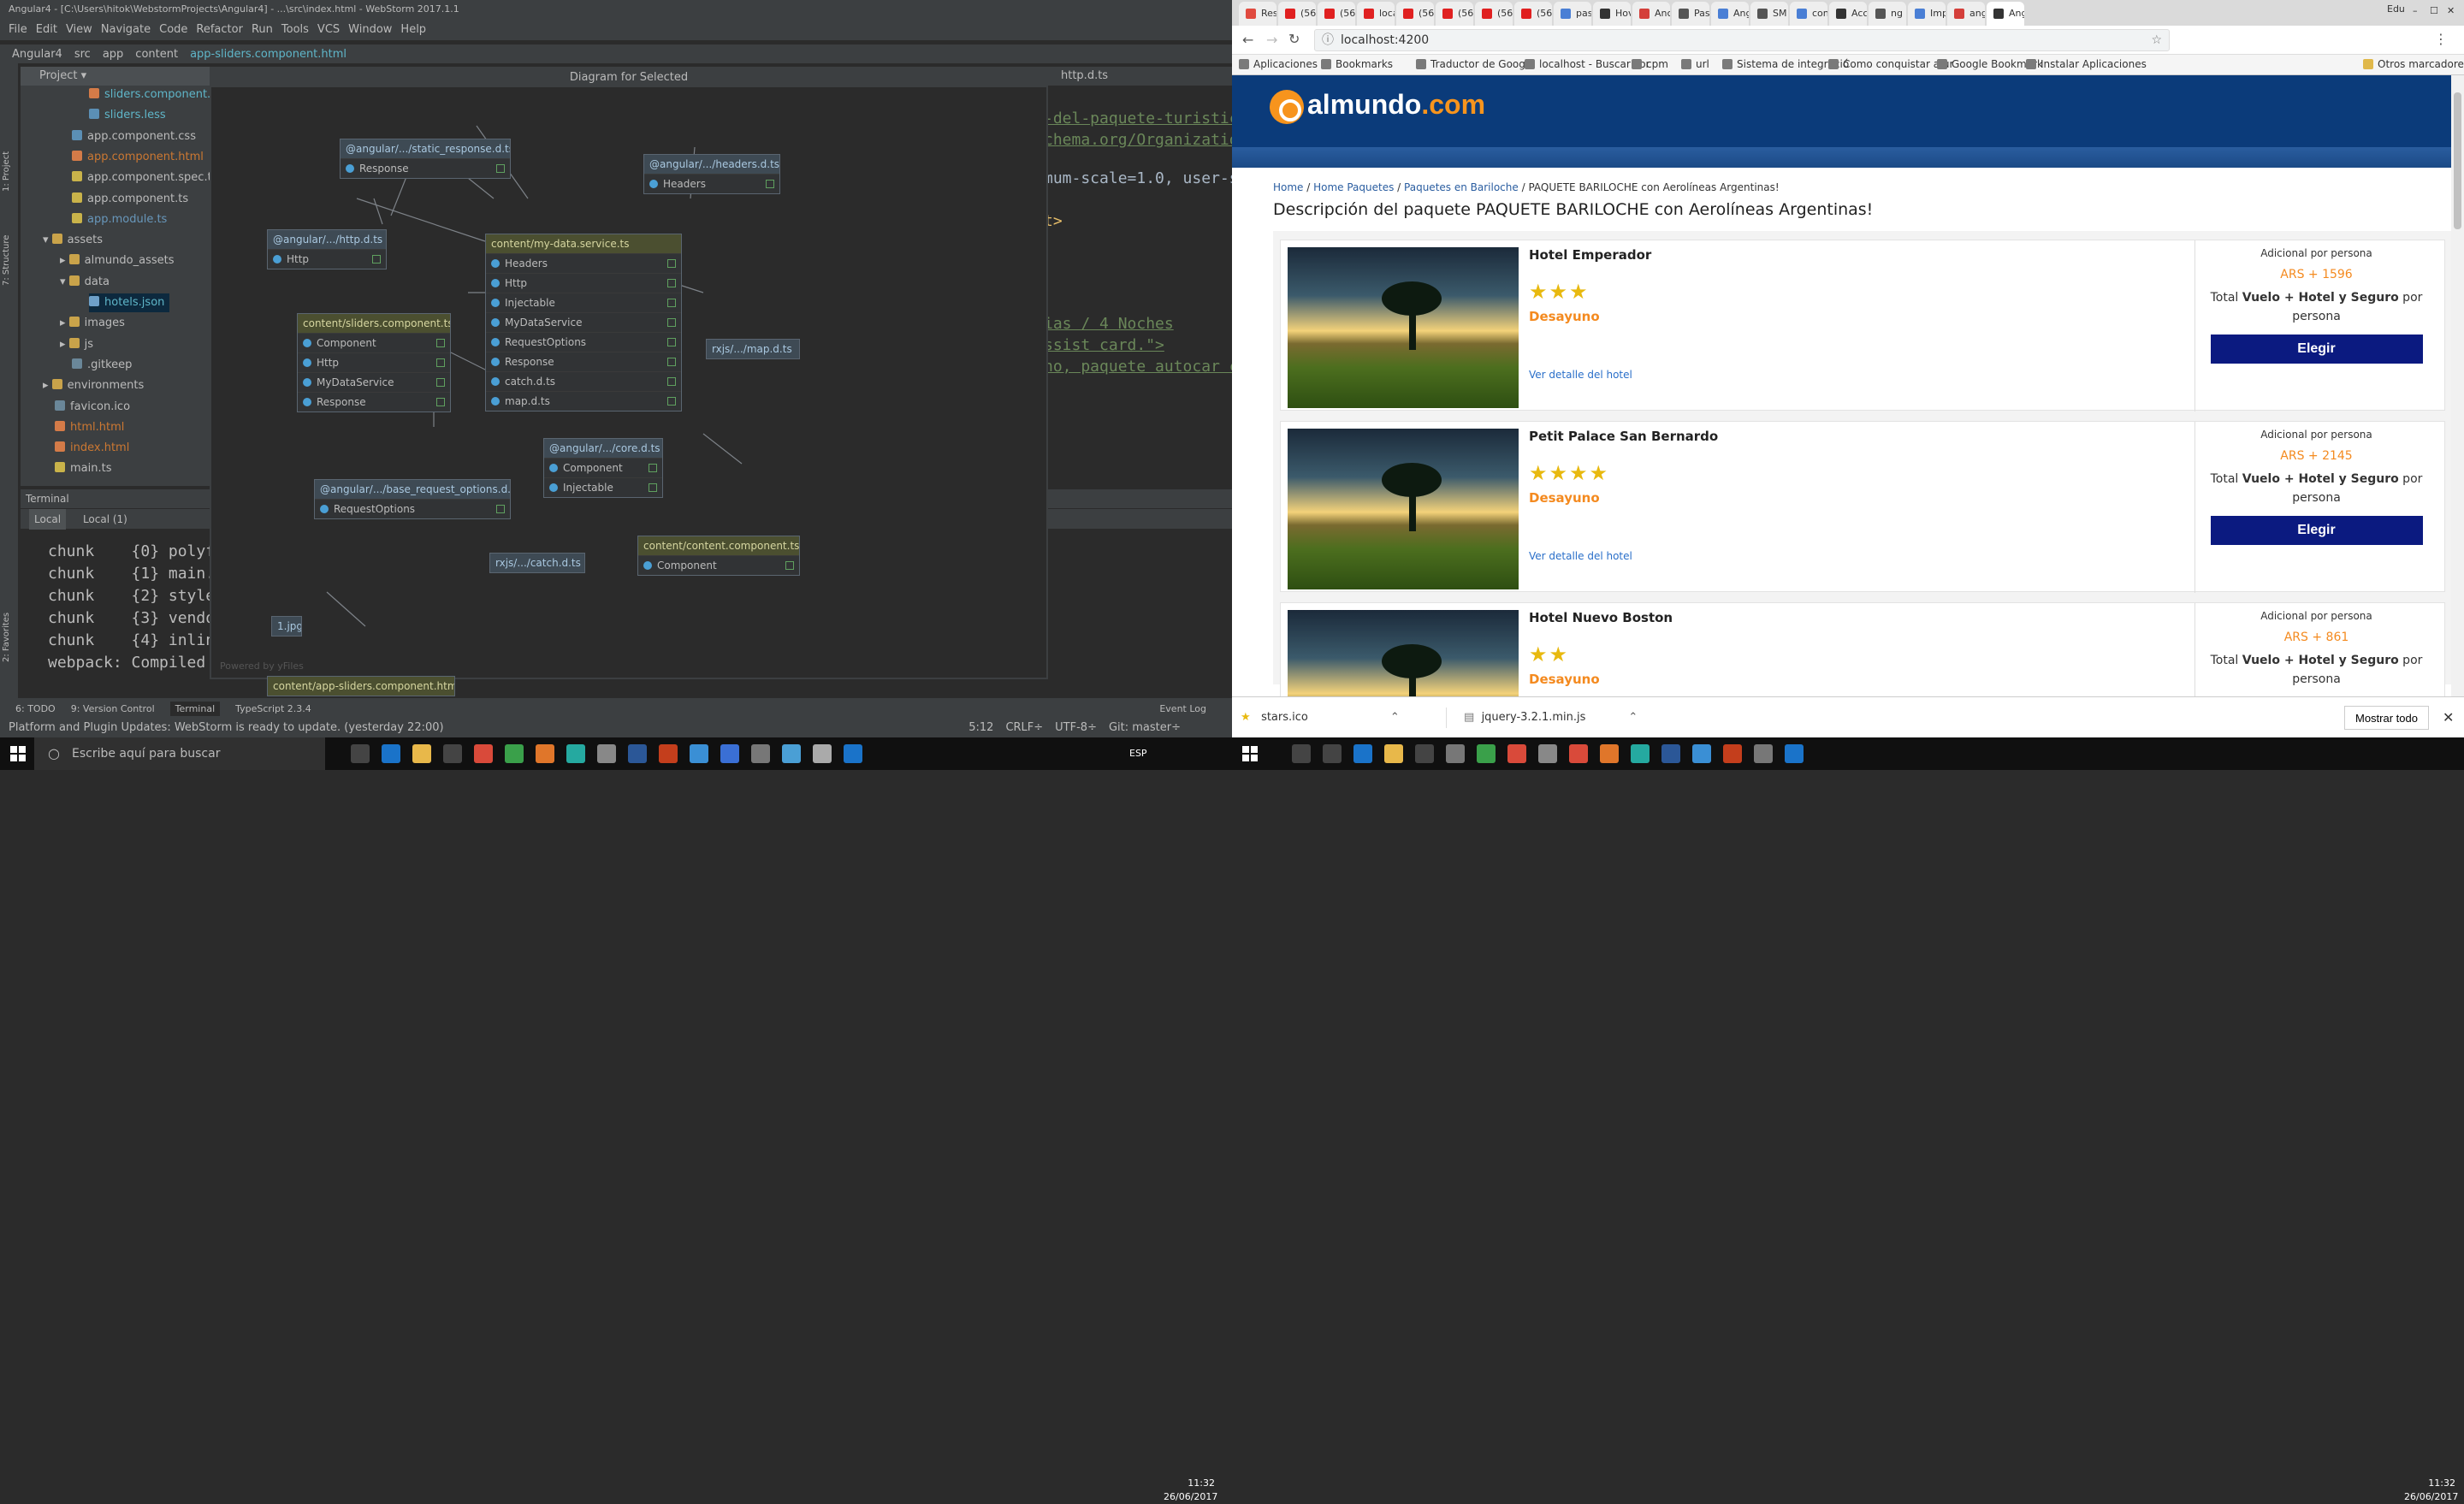 This screenshot has height=1504, width=2464. What do you see at coordinates (1271, 40) in the screenshot?
I see `forward-icon: →` at bounding box center [1271, 40].